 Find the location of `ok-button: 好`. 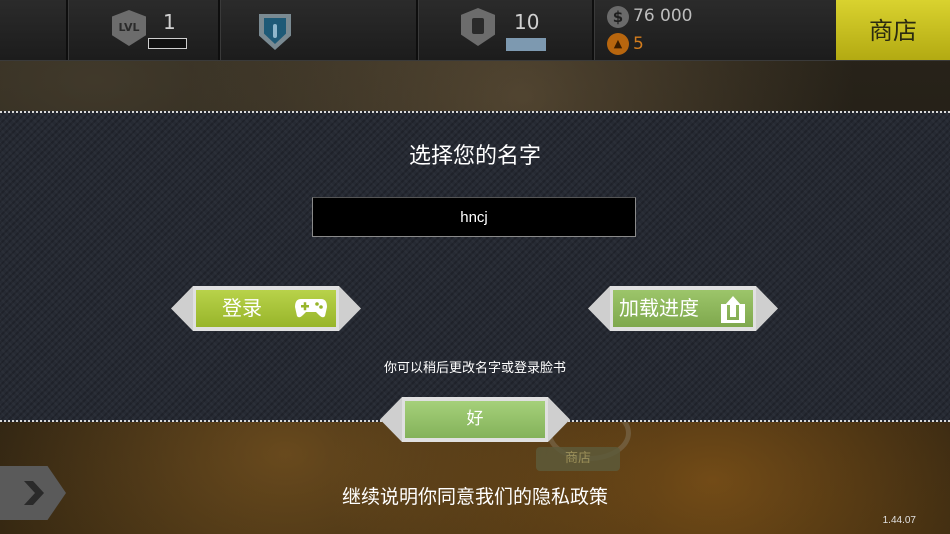

ok-button: 好 is located at coordinates (475, 419).